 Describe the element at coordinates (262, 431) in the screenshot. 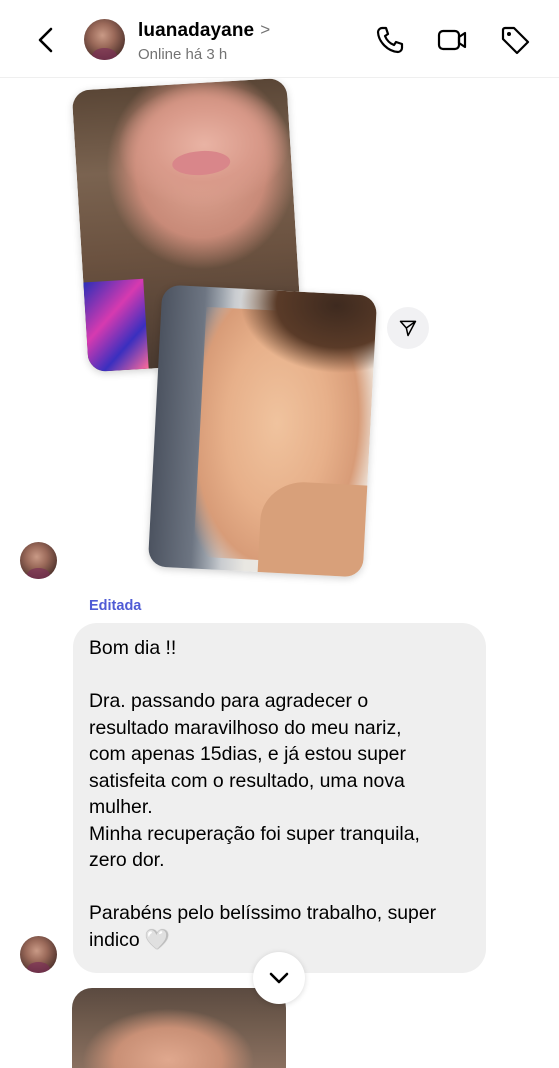

I see `shared-photo-profile` at that location.